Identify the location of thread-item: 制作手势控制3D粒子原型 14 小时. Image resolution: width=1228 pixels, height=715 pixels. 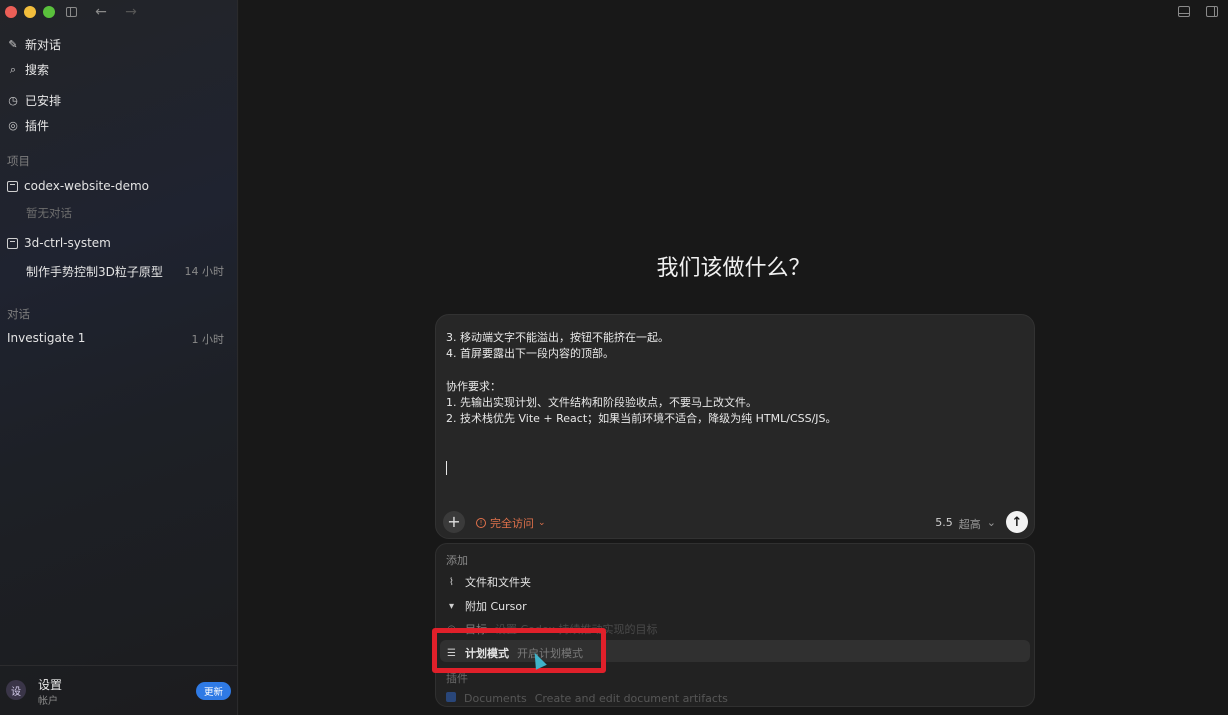
(125, 271).